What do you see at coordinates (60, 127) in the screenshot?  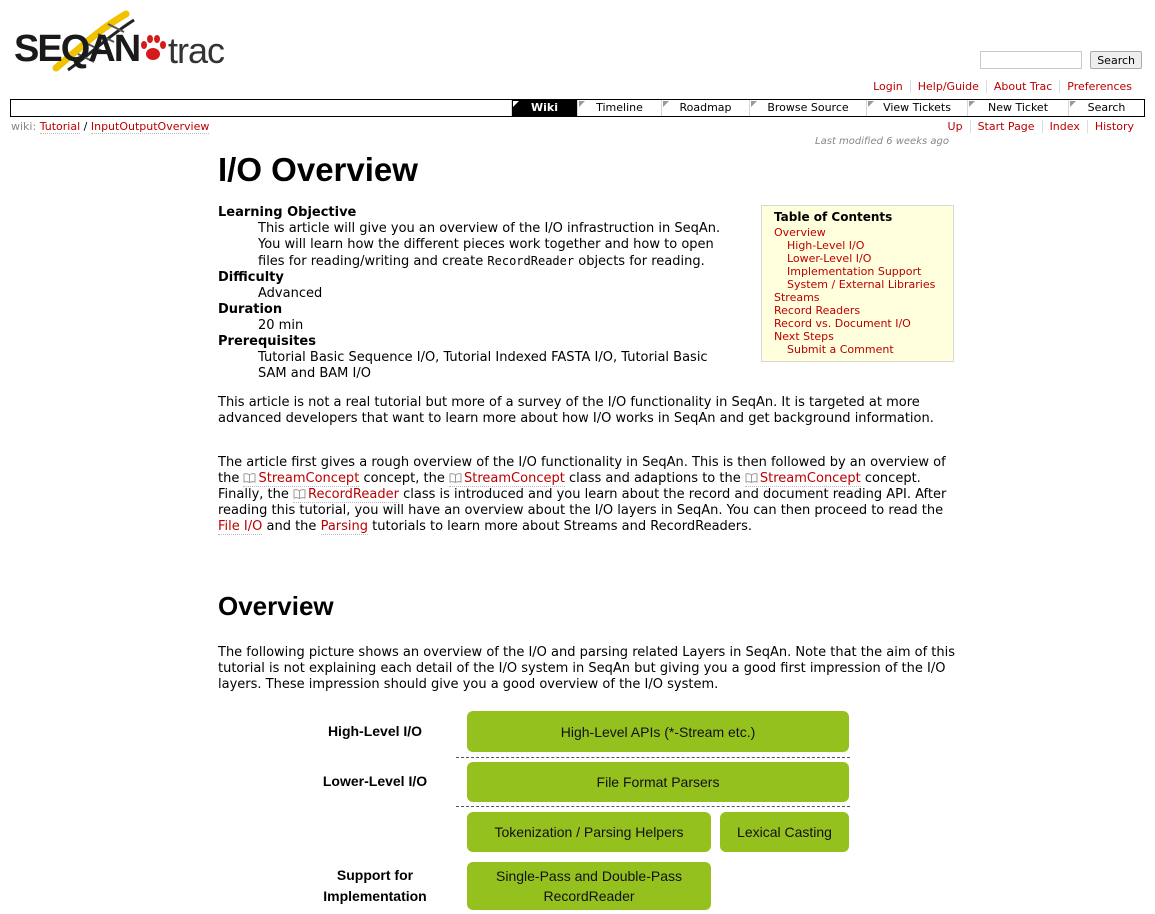 I see `breadcrumb-tutorial-link: Tutorial` at bounding box center [60, 127].